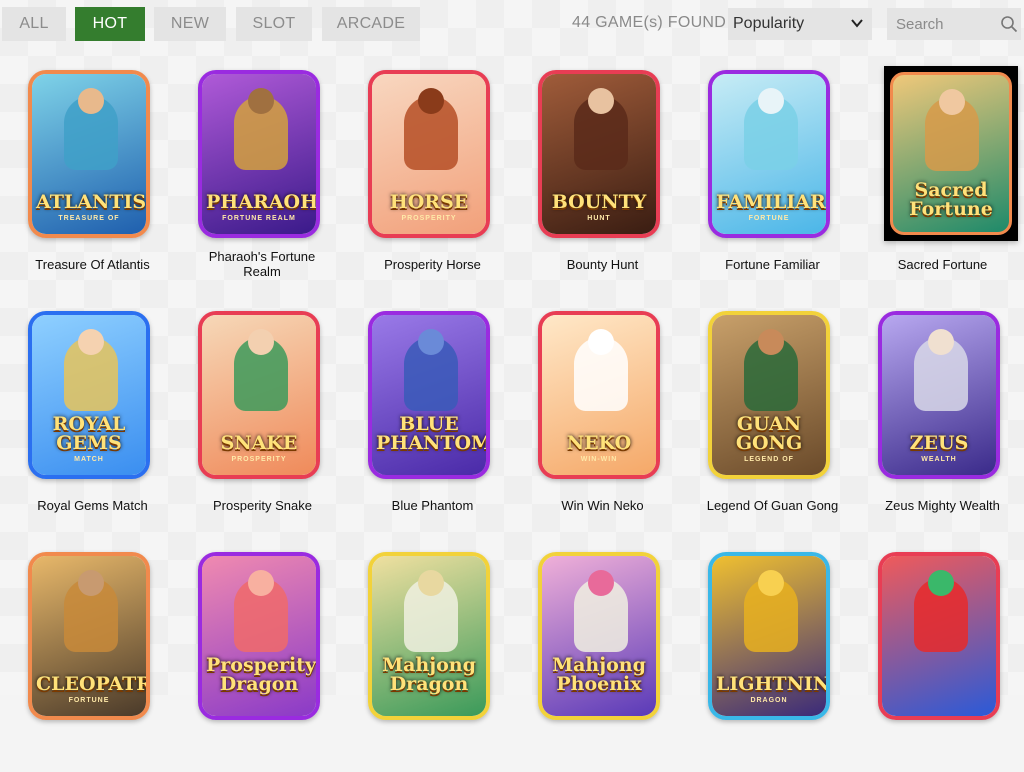 The height and width of the screenshot is (772, 1024). I want to click on game-title: Blue Phantom, so click(432, 505).